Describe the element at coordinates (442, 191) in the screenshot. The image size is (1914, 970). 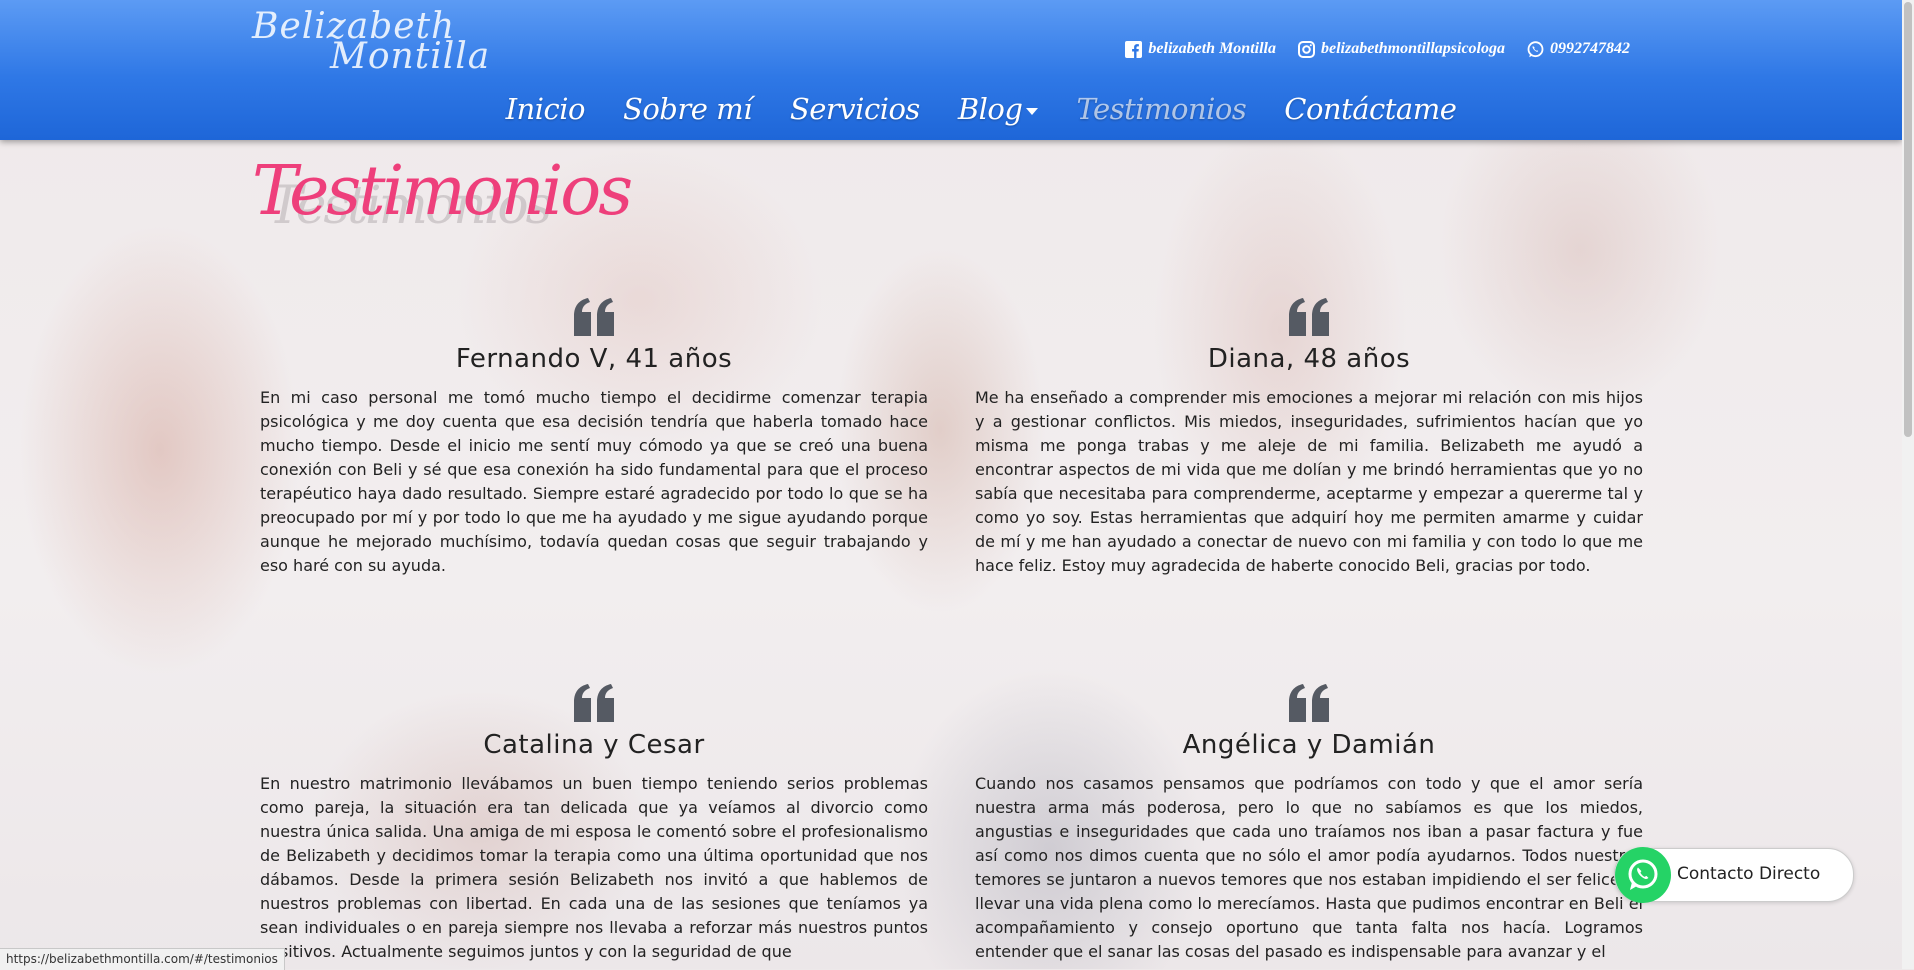
I see `page-title: Testimonios` at that location.